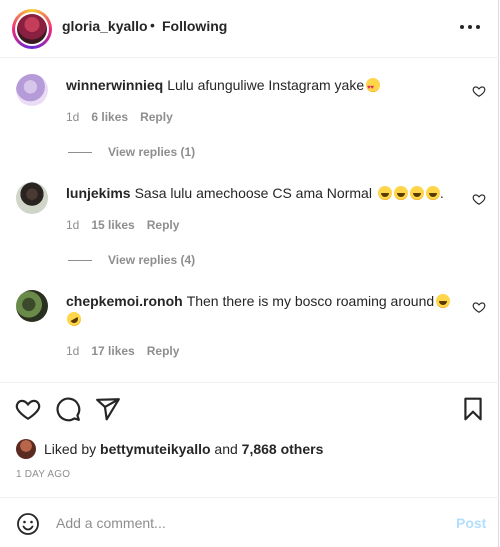 The width and height of the screenshot is (500, 547). I want to click on comment-text: Lulu afunguliwe Instagram yake, so click(266, 85).